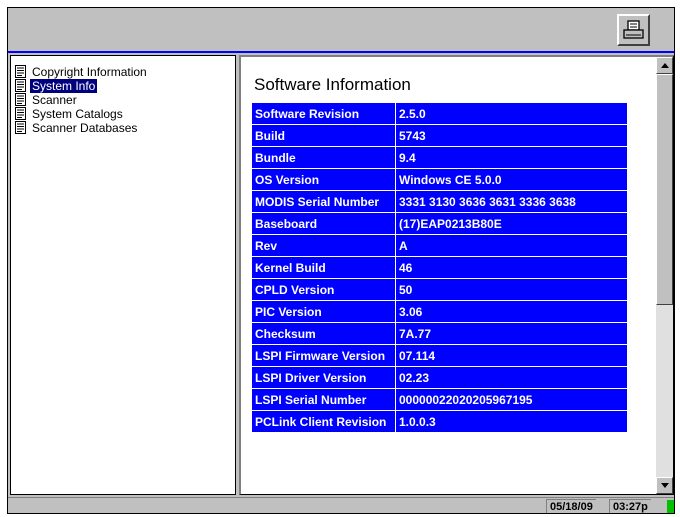 This screenshot has width=680, height=517. Describe the element at coordinates (323, 377) in the screenshot. I see `row-key: LSPI Driver Version` at that location.